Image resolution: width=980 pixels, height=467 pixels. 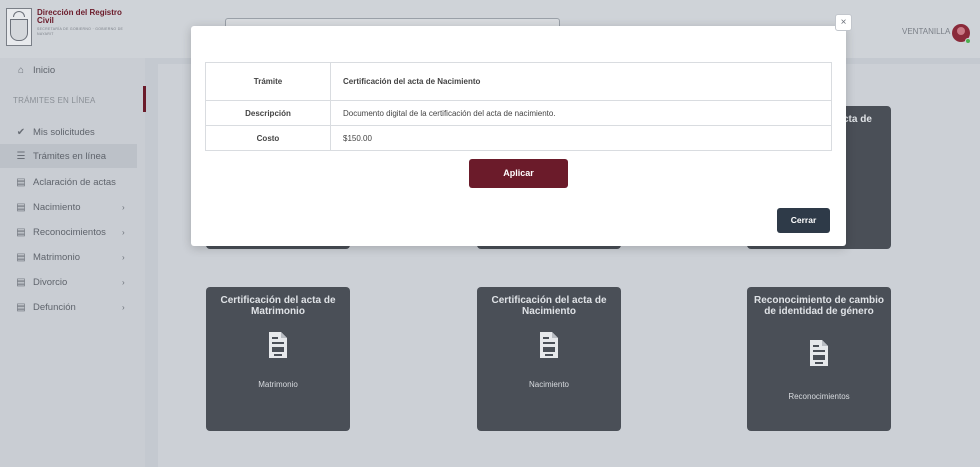 What do you see at coordinates (518, 173) in the screenshot?
I see `apply-button: Aplicar` at bounding box center [518, 173].